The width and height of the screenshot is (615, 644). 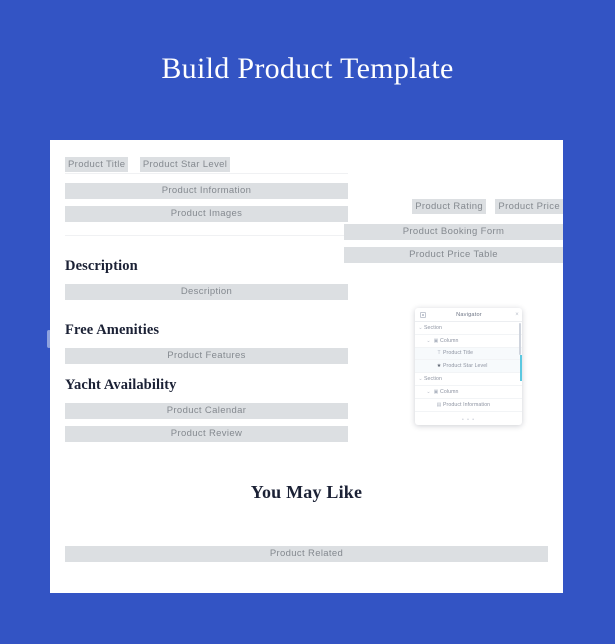 I want to click on widget-product-price-table-wrap: Product Price Table, so click(x=453, y=251).